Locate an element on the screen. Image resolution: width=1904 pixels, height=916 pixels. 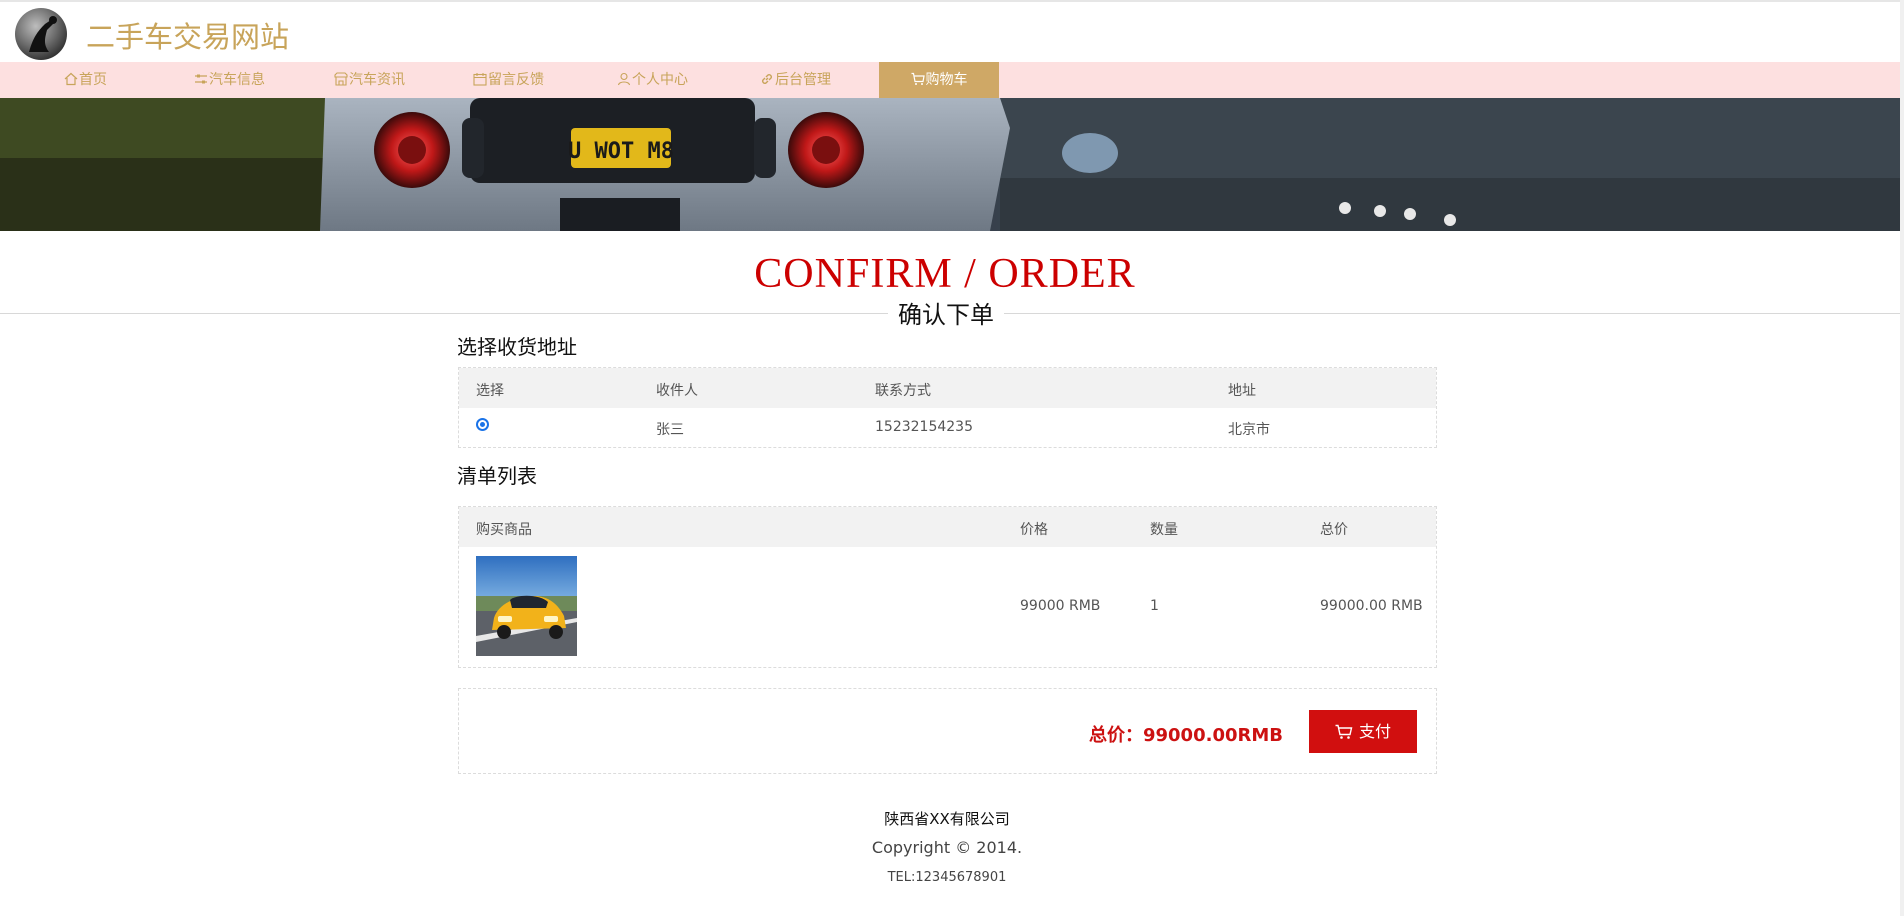
logo-figure-icon is located at coordinates (43, 34).